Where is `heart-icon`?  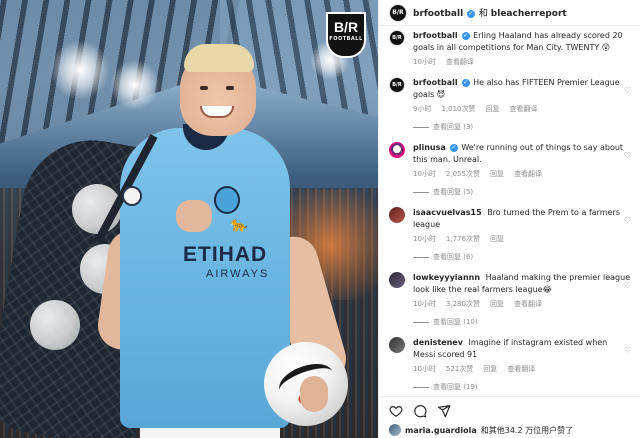
heart-icon is located at coordinates (396, 411).